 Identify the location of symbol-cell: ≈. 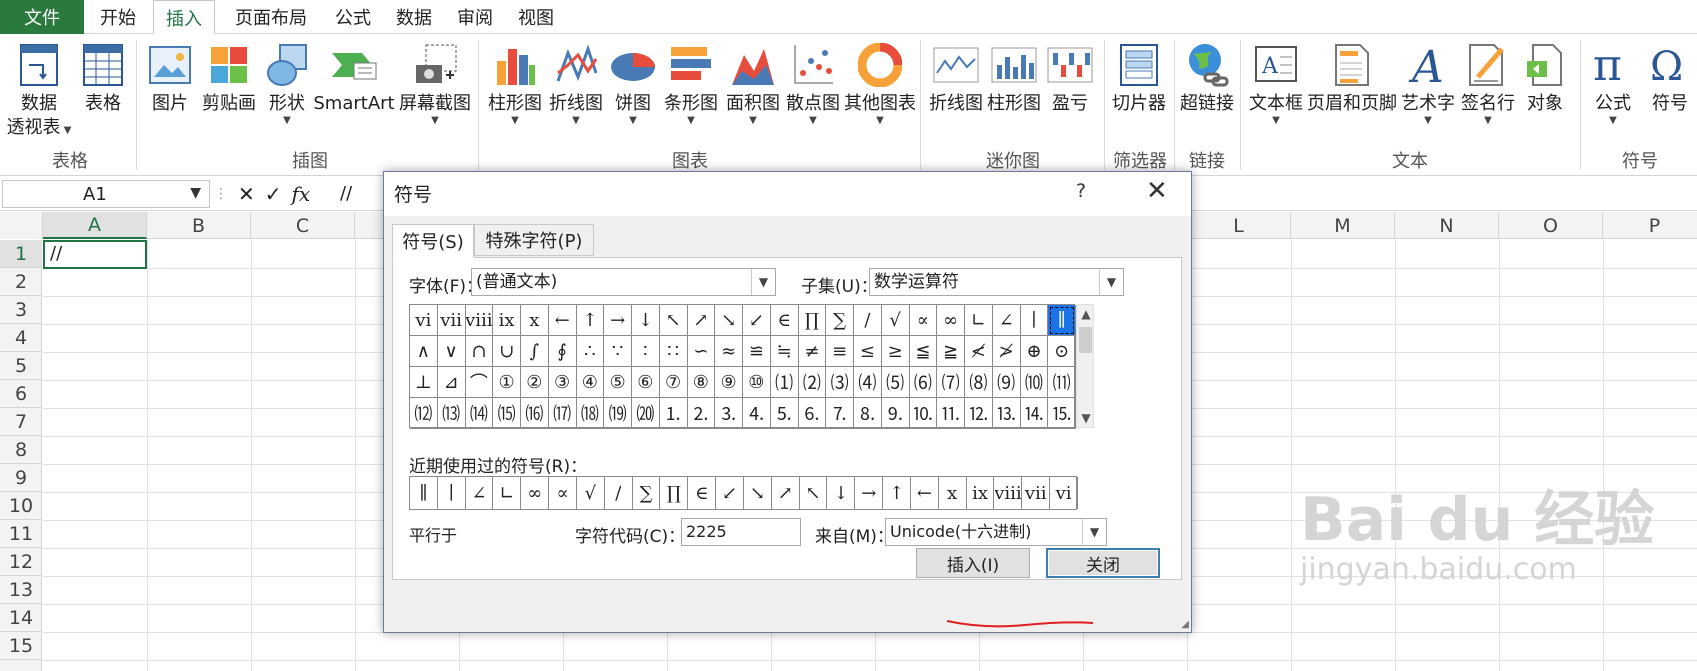
(729, 351).